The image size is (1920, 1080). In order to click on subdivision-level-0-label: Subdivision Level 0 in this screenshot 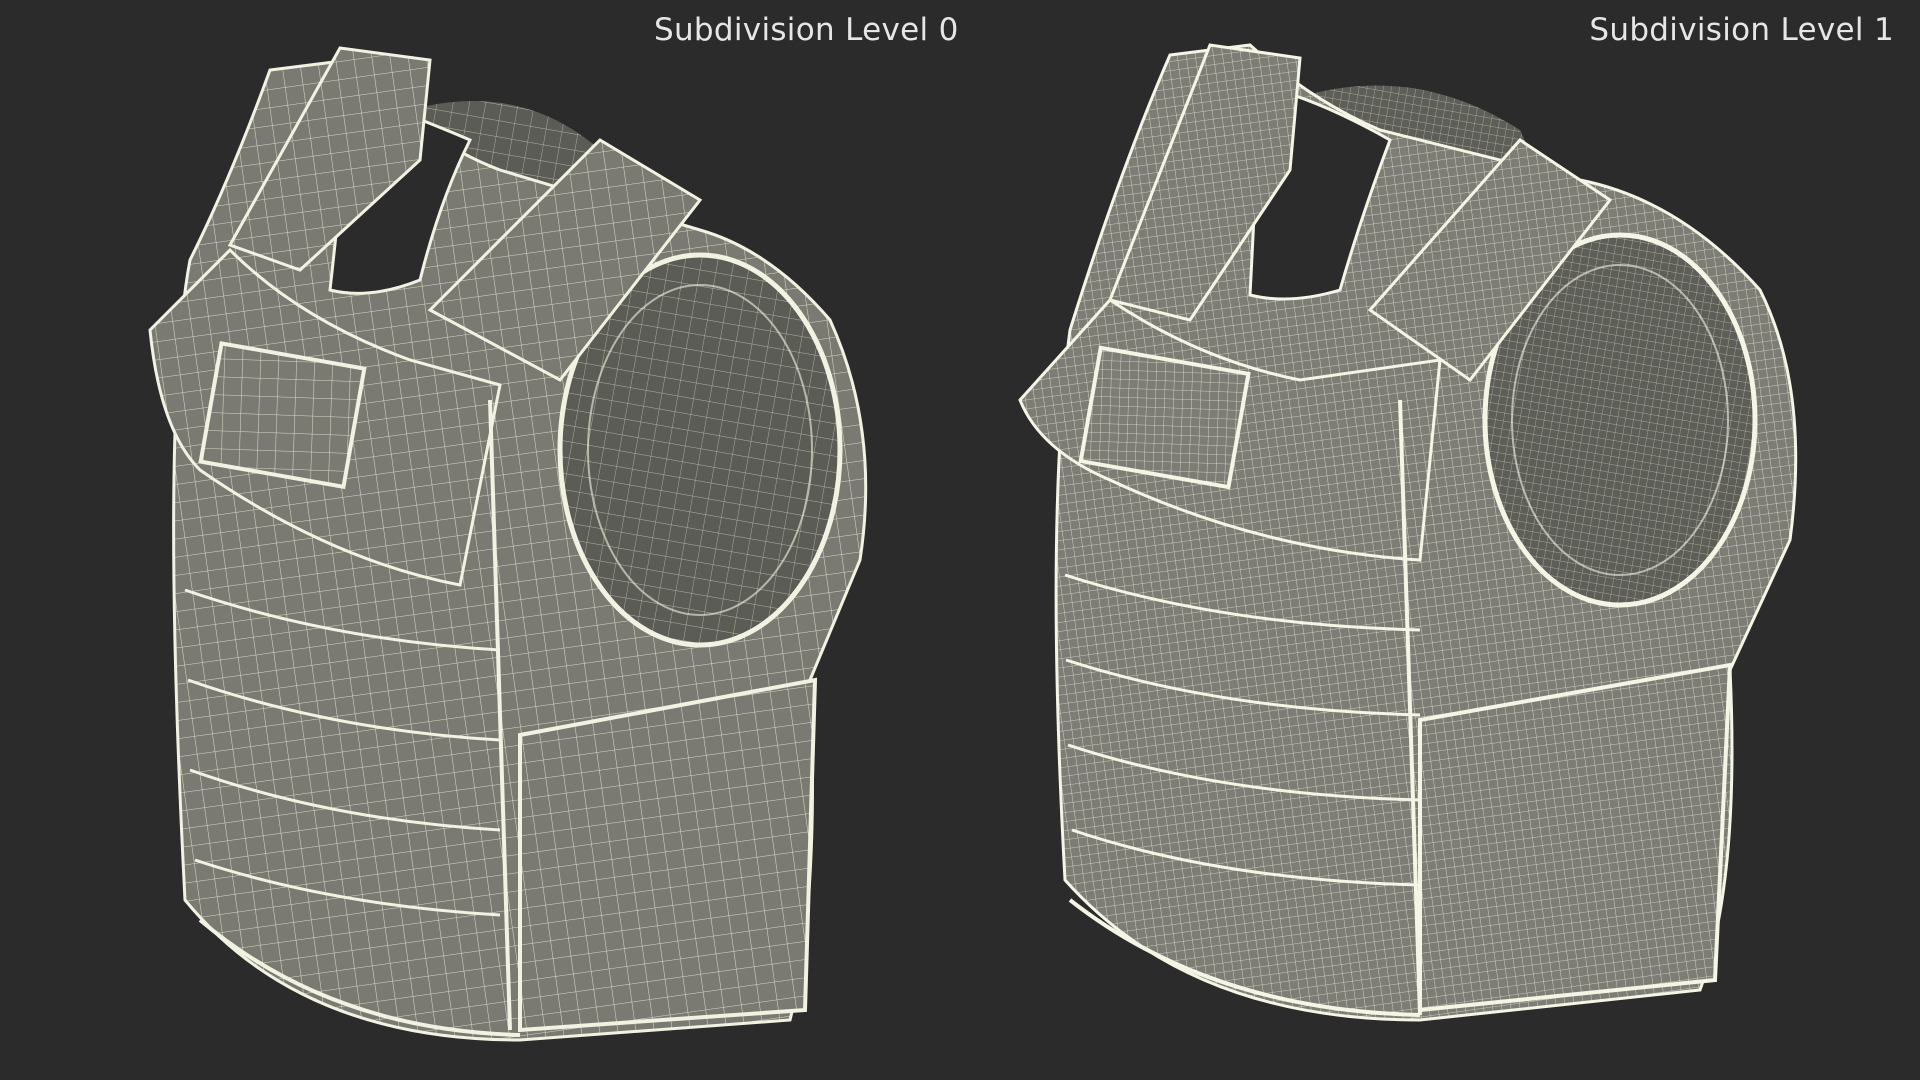, I will do `click(806, 30)`.